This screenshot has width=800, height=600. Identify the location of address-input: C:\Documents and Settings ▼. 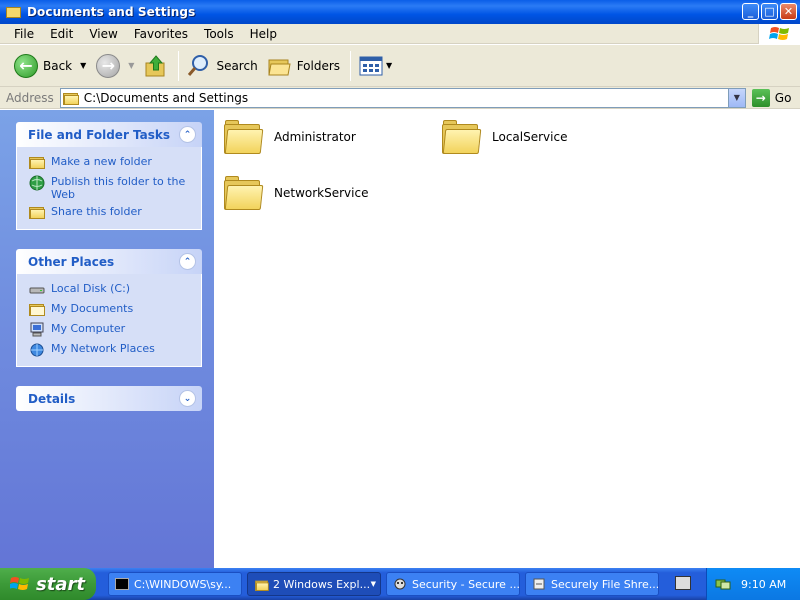
(402, 97).